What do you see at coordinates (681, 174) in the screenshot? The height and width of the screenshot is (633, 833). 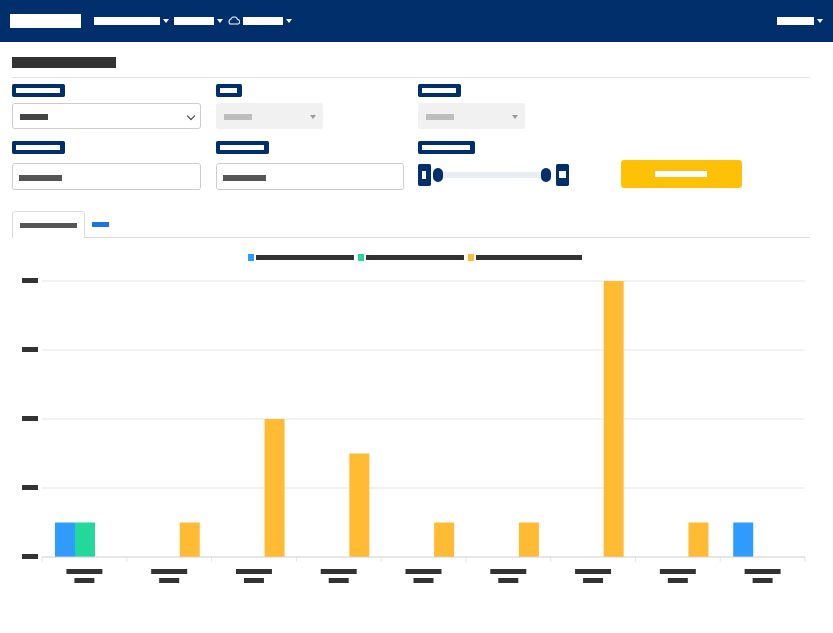 I see `apply-button` at bounding box center [681, 174].